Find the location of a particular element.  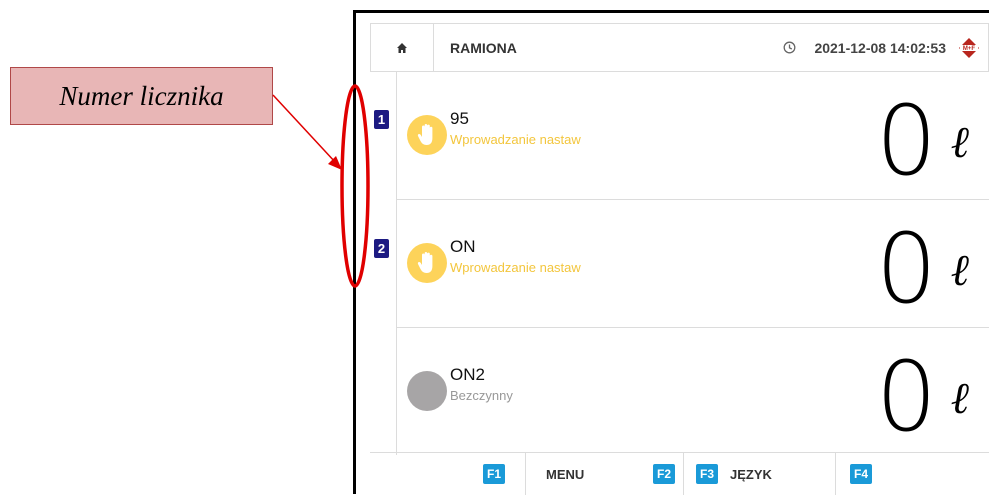

f4-button: F4 is located at coordinates (912, 474).